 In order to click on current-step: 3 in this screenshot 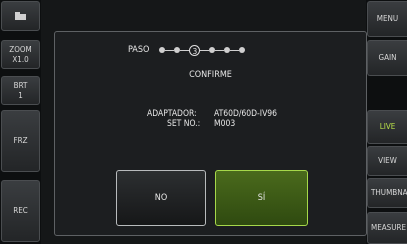, I will do `click(195, 50)`.